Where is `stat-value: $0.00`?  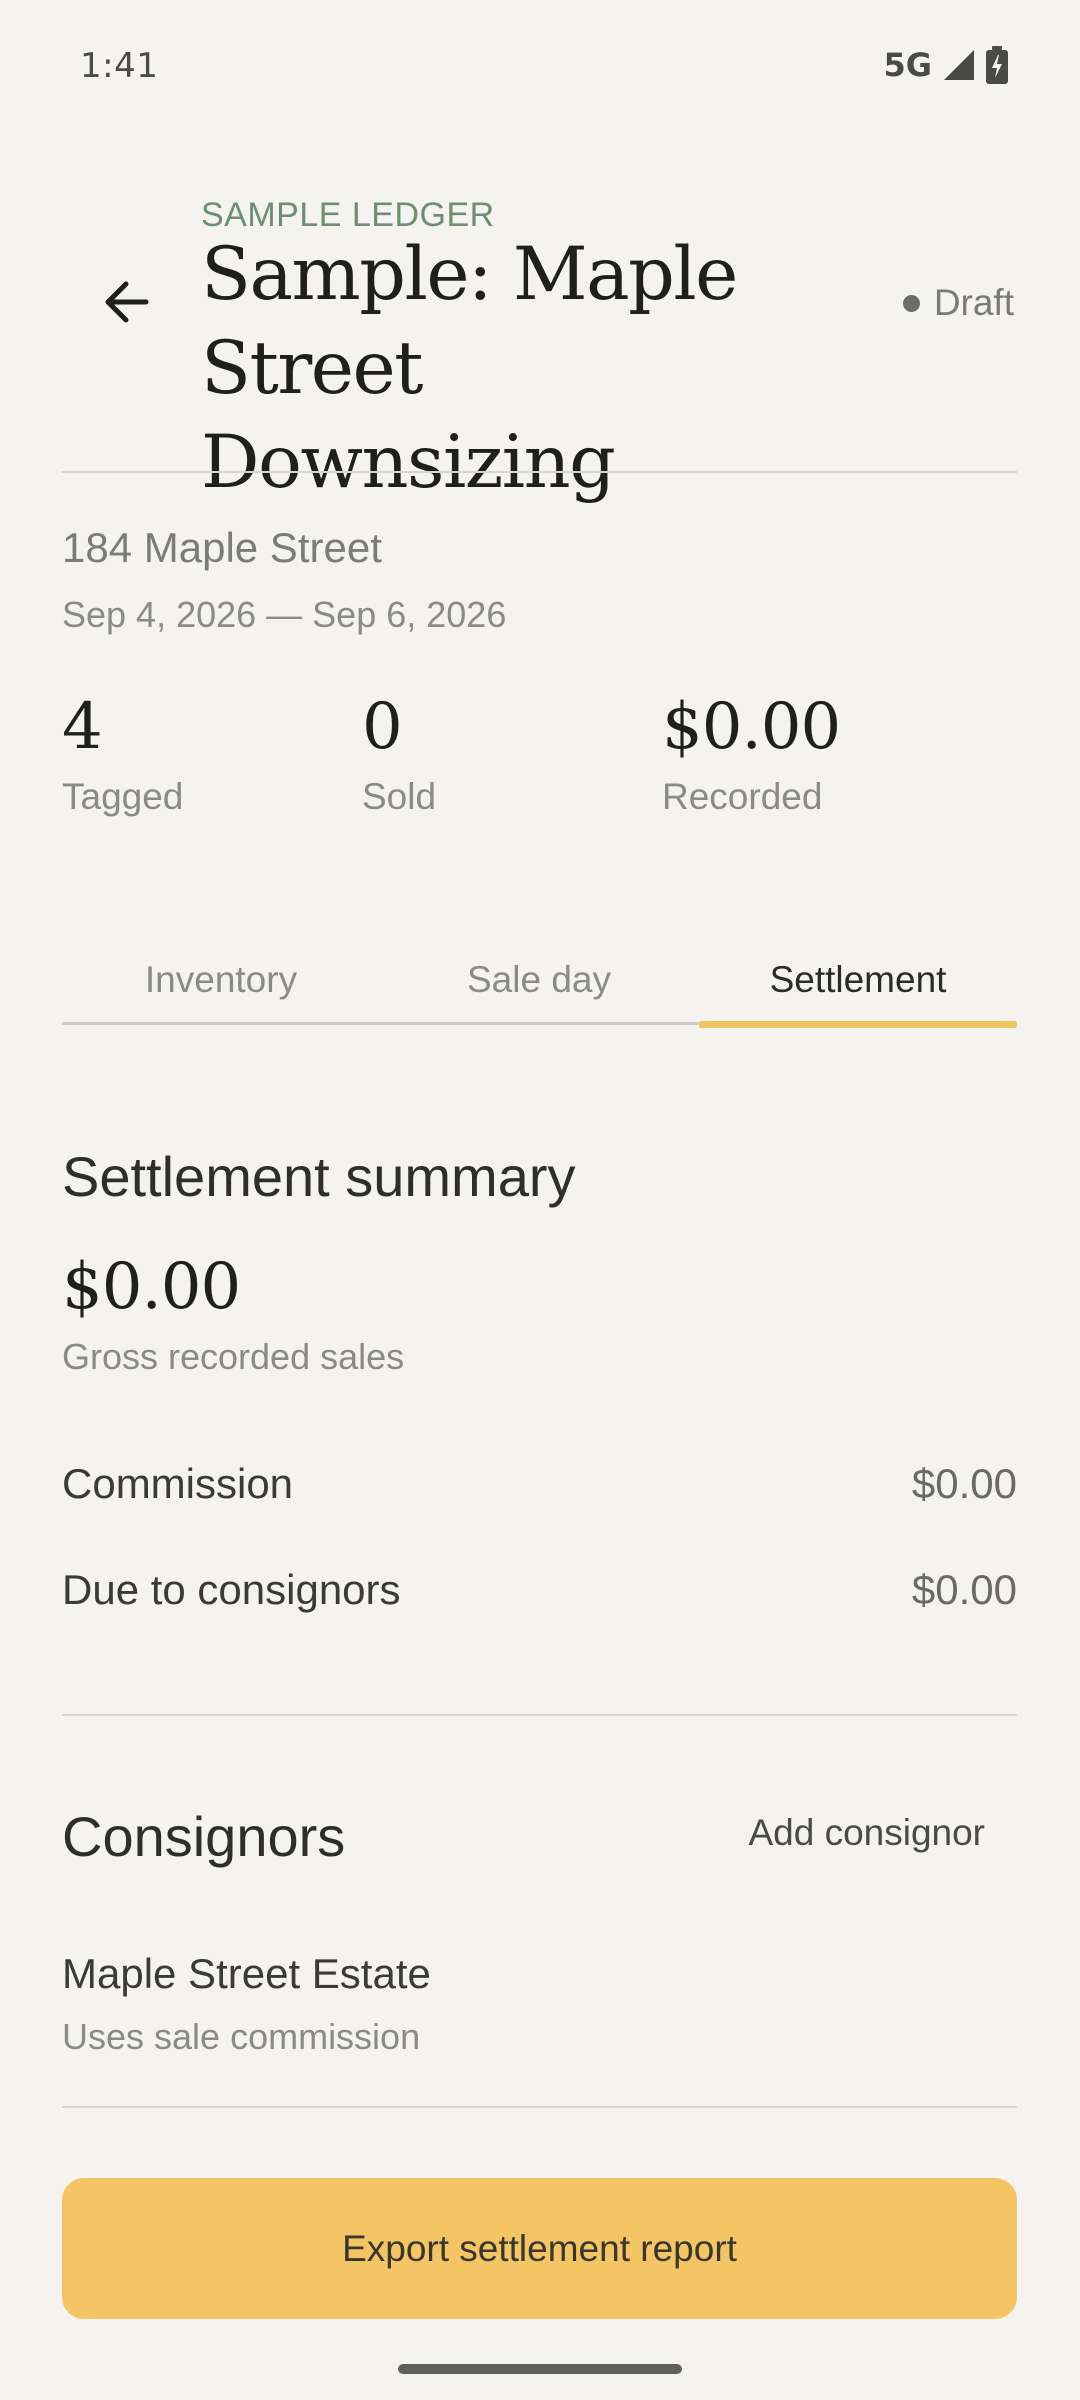
stat-value: $0.00 is located at coordinates (751, 727).